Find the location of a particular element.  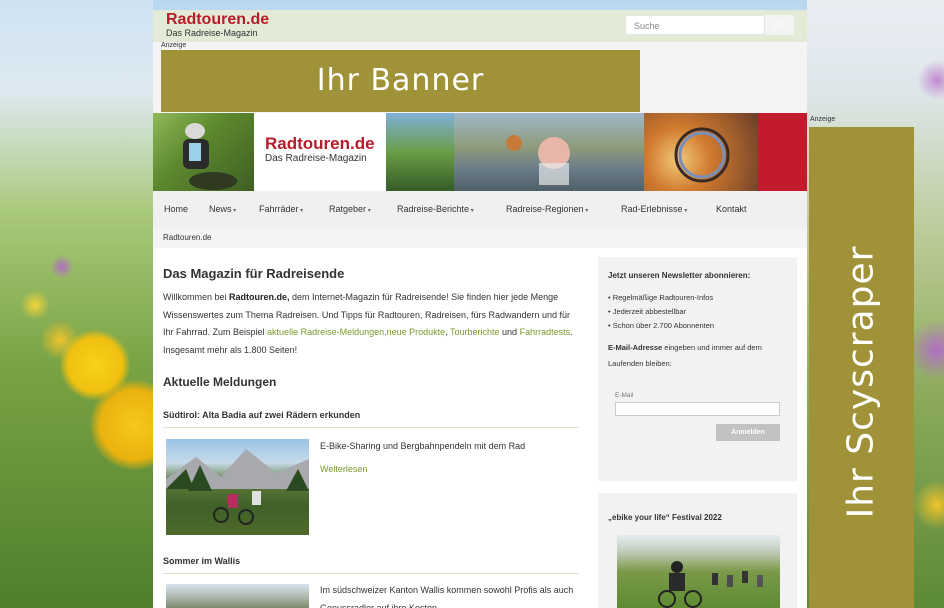

nav-radreise-berichte: Radreise-Berichte ▾ is located at coordinates (435, 209).